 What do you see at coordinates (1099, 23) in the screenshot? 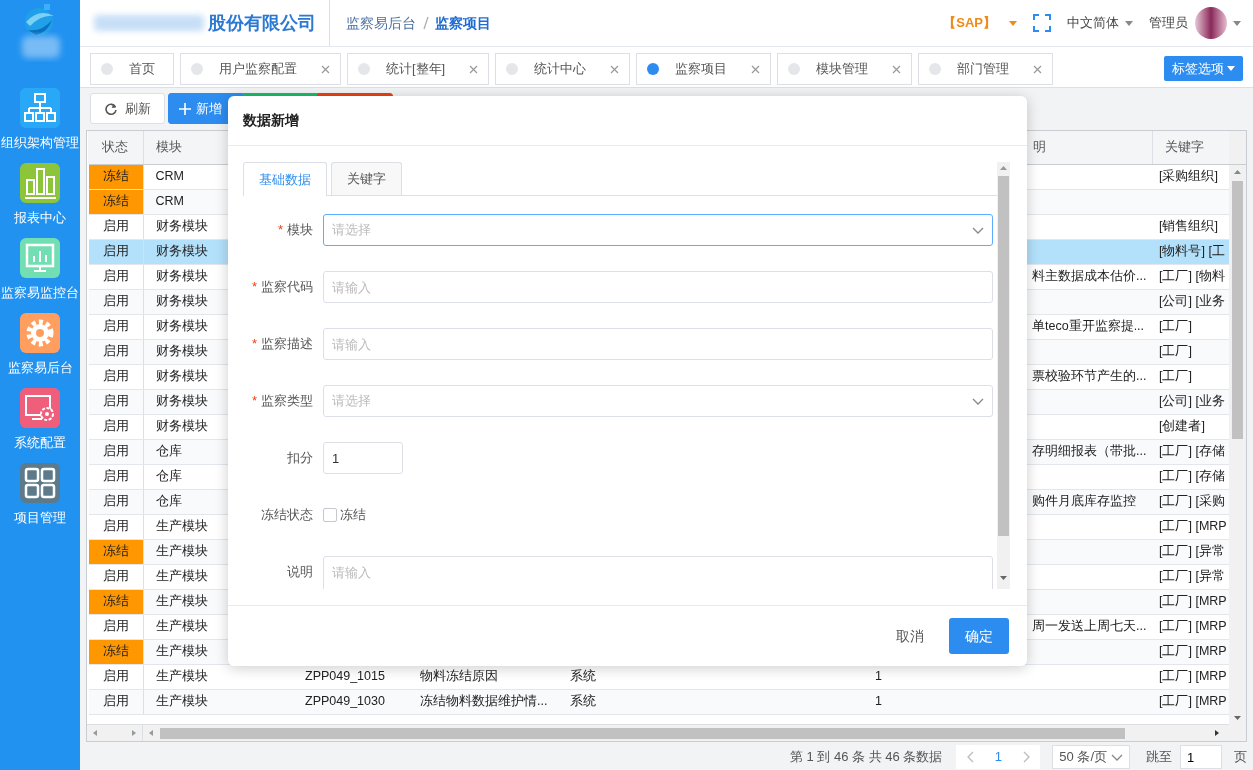
I see `language-switcher: 中文简体` at bounding box center [1099, 23].